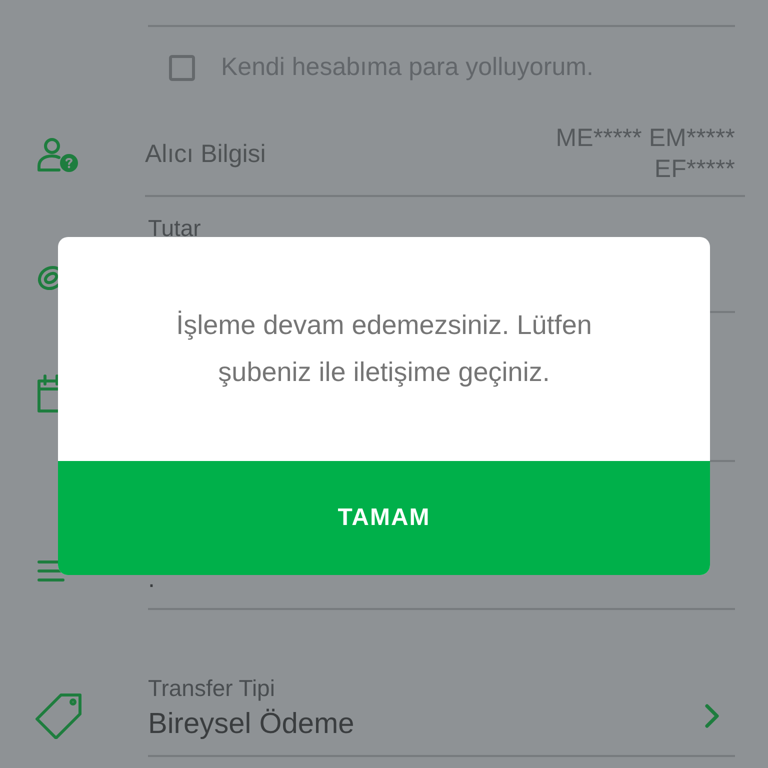 This screenshot has width=768, height=768. I want to click on field-label: Tutar, so click(174, 228).